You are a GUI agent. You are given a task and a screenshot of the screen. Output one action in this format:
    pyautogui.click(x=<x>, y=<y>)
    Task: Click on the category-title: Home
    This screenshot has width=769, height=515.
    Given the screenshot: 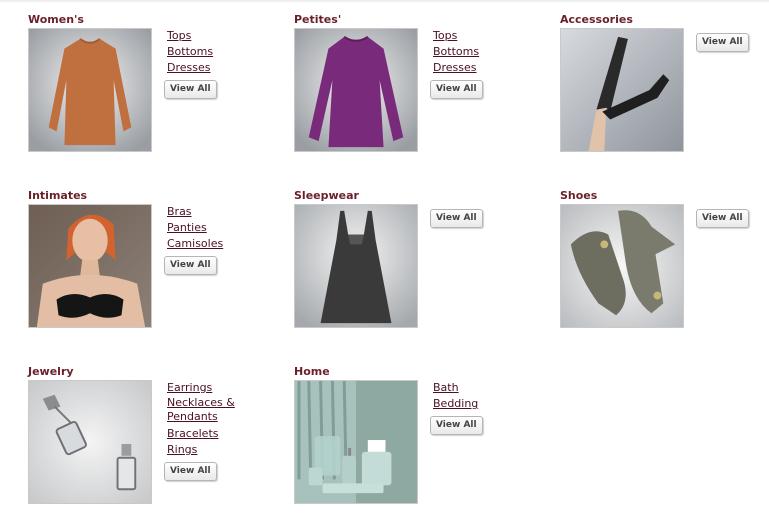 What is the action you would take?
    pyautogui.click(x=312, y=371)
    